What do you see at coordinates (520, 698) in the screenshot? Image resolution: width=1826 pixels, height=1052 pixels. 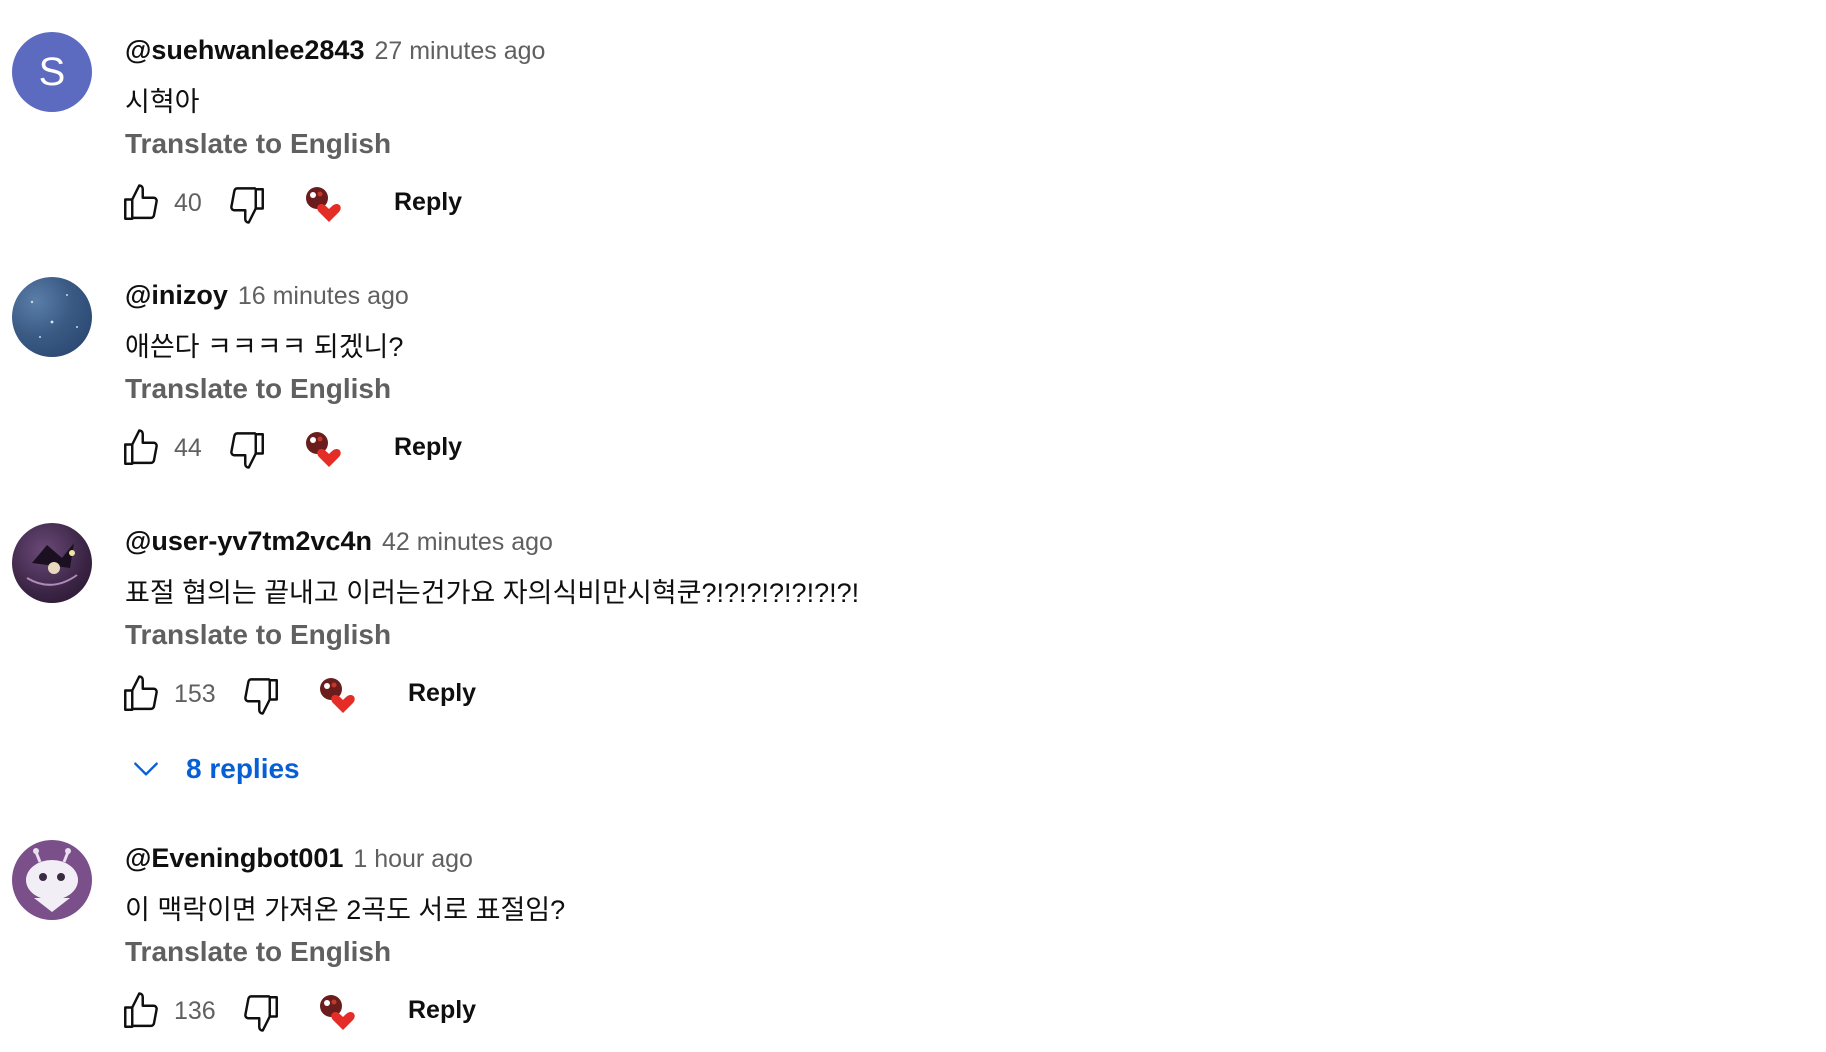 I see `comment-actions: 153 Reply` at bounding box center [520, 698].